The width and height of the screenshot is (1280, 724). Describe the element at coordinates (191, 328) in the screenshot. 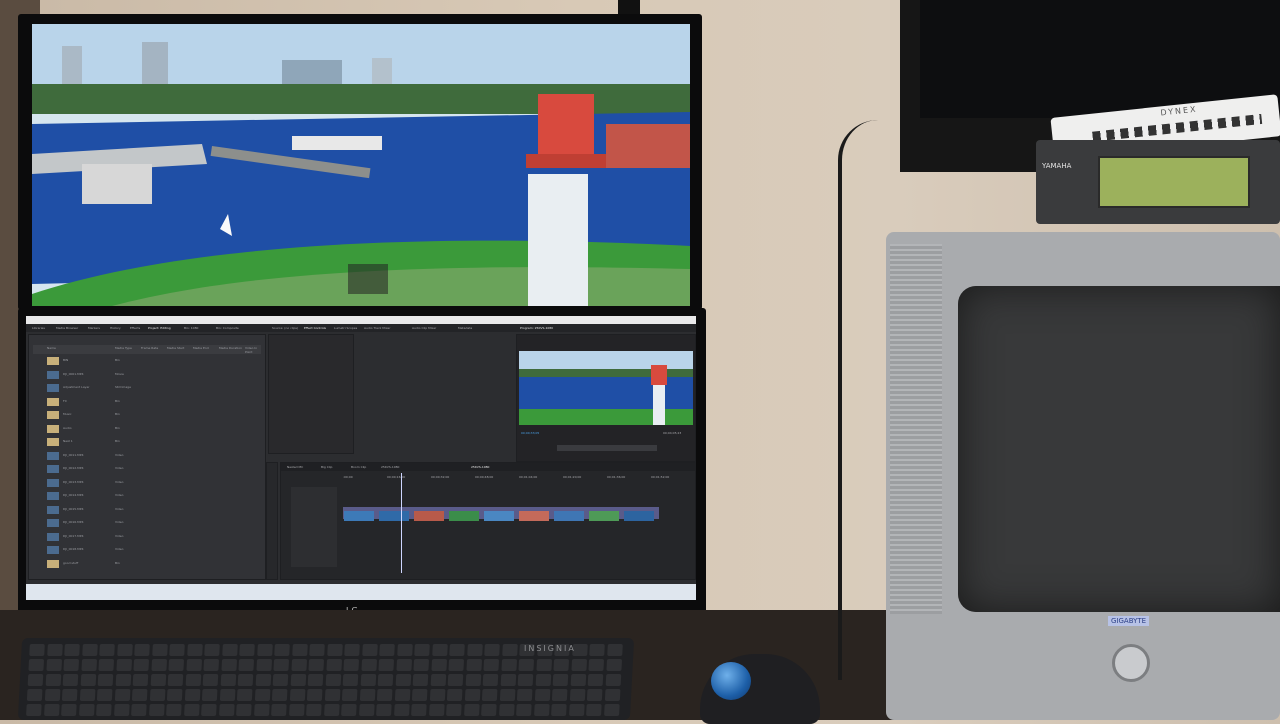

I see `tab-bin-1080: Bin: 1080` at that location.